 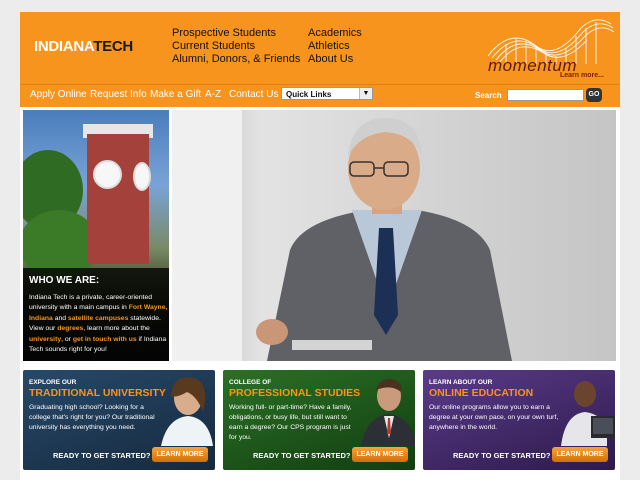 What do you see at coordinates (58, 94) in the screenshot?
I see `apply-online-link: Apply Online` at bounding box center [58, 94].